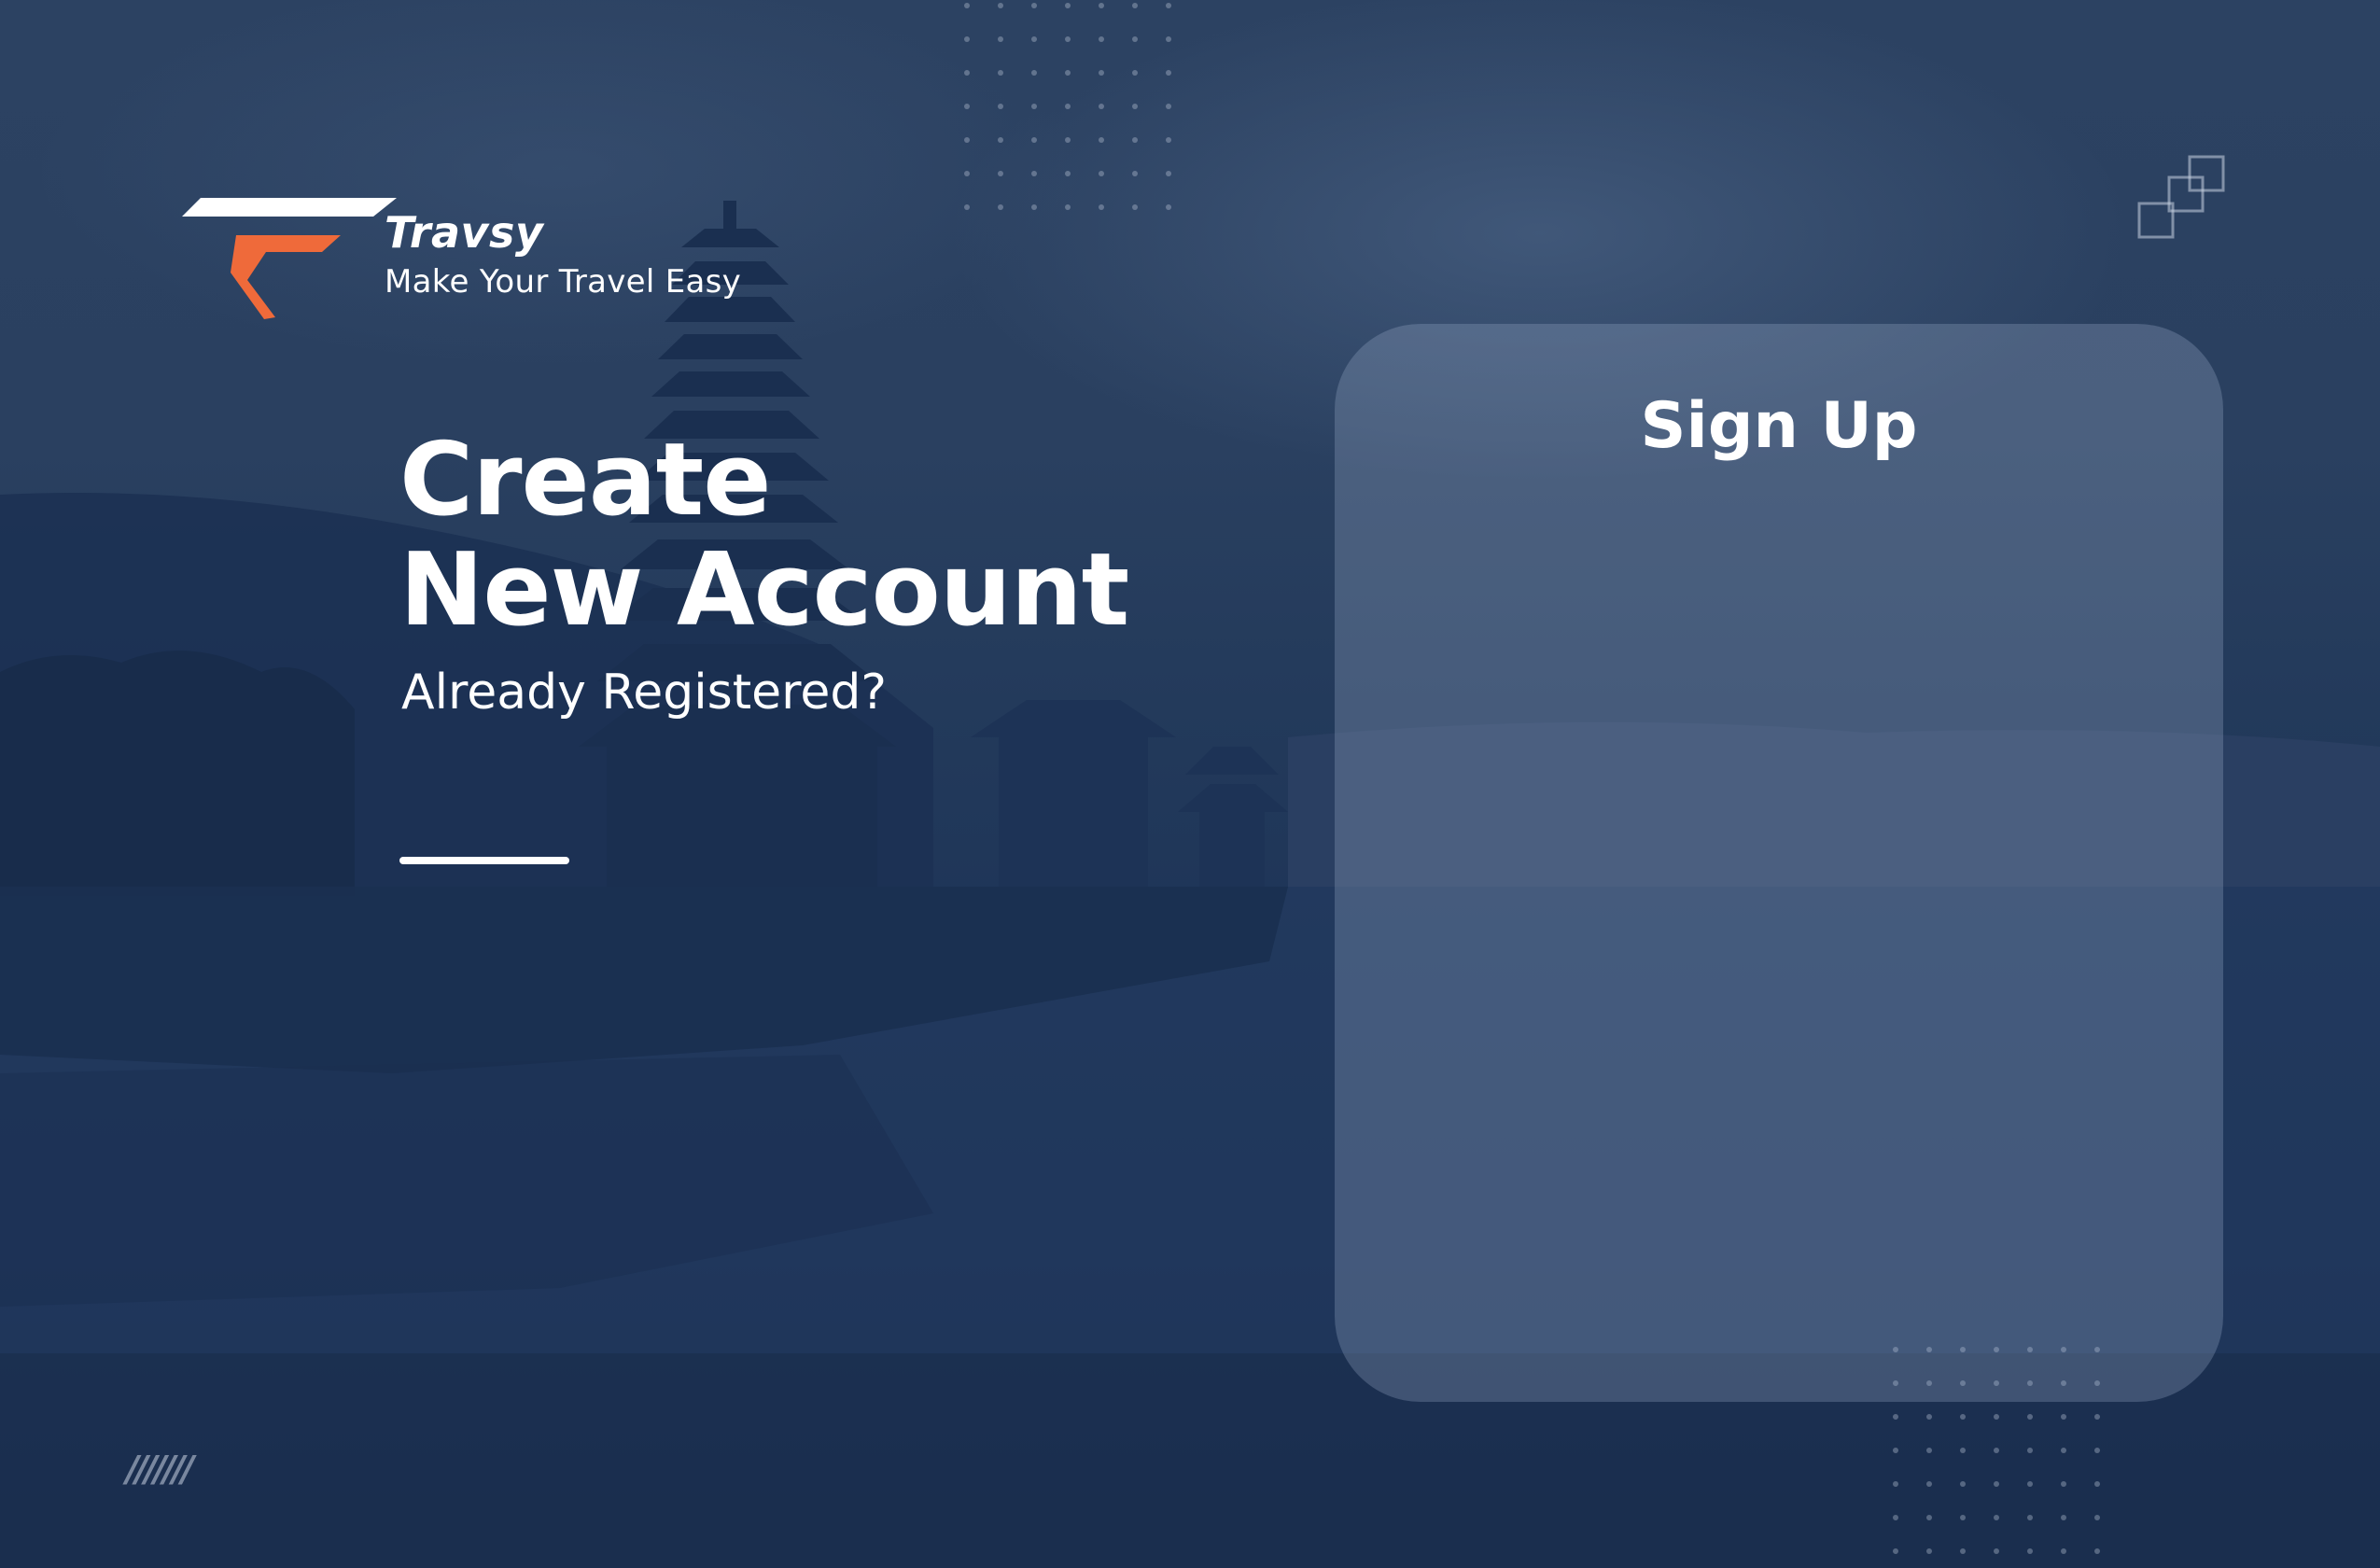 This screenshot has height=1568, width=2380. I want to click on divider-bar, so click(484, 860).